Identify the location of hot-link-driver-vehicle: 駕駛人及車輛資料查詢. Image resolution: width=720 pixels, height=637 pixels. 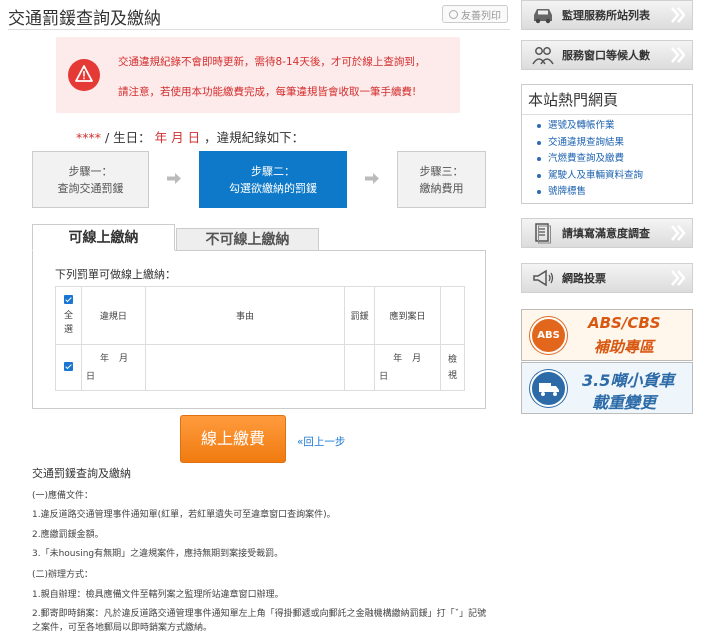
(589, 176).